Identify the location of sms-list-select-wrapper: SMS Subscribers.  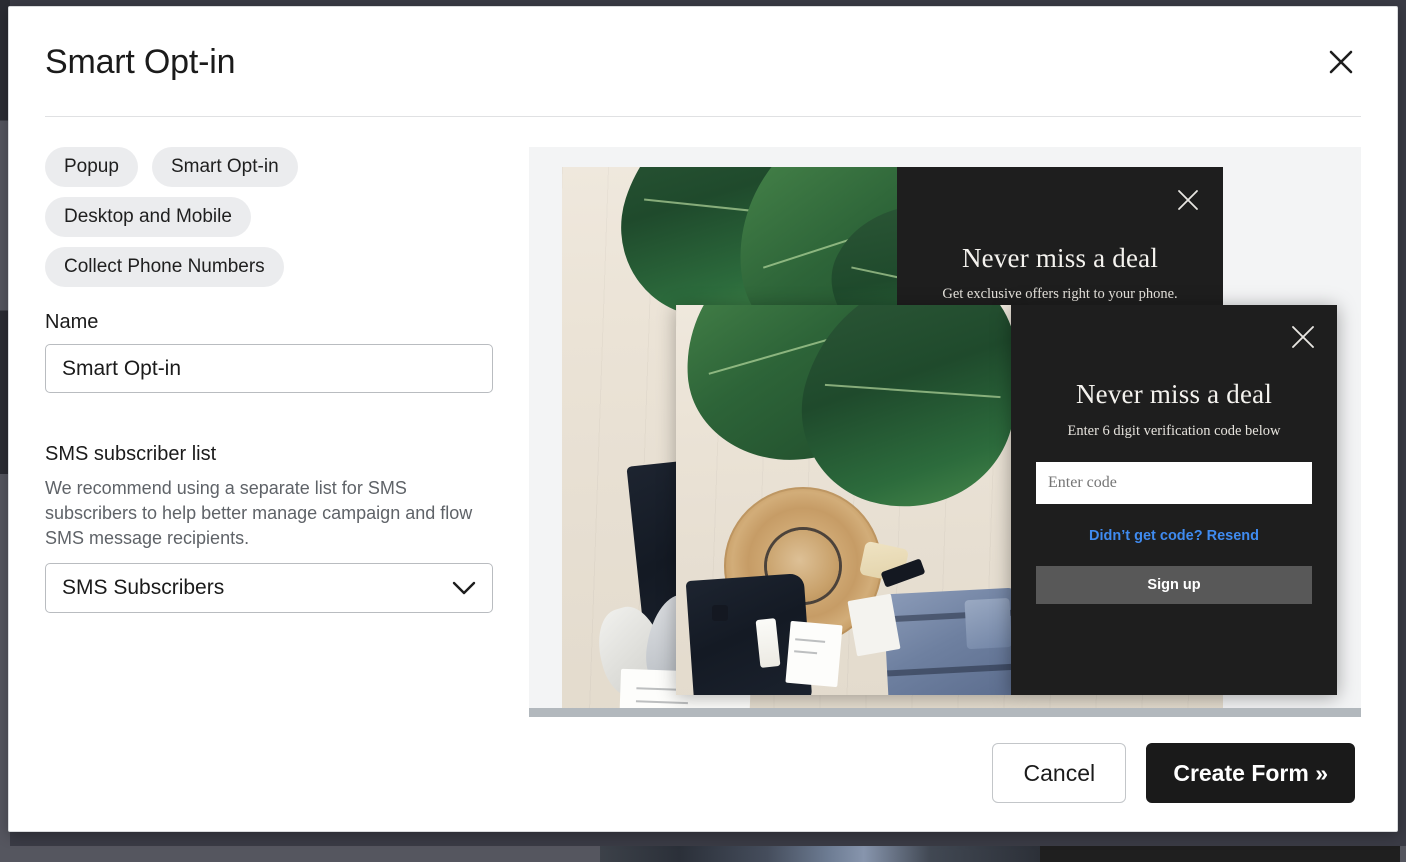
(269, 588).